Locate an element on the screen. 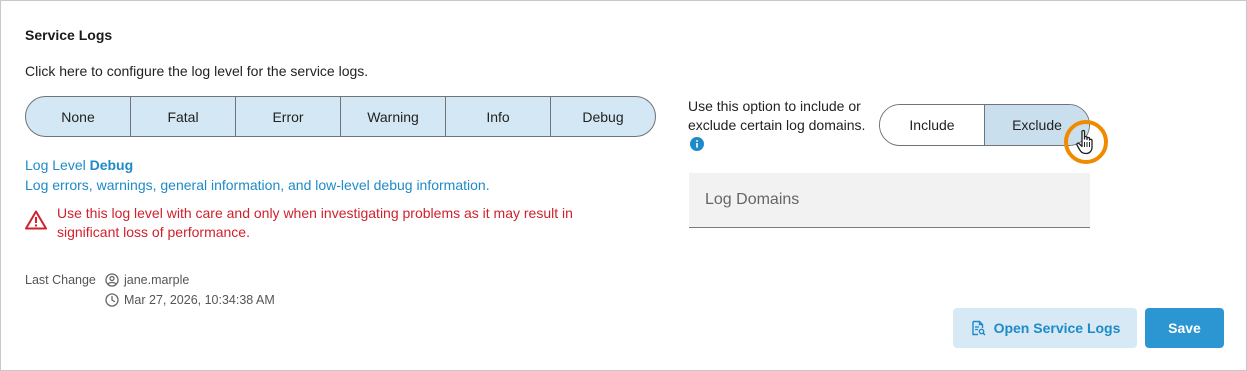 Image resolution: width=1247 pixels, height=371 pixels. open-service-logs-label: Open Service Logs is located at coordinates (1057, 328).